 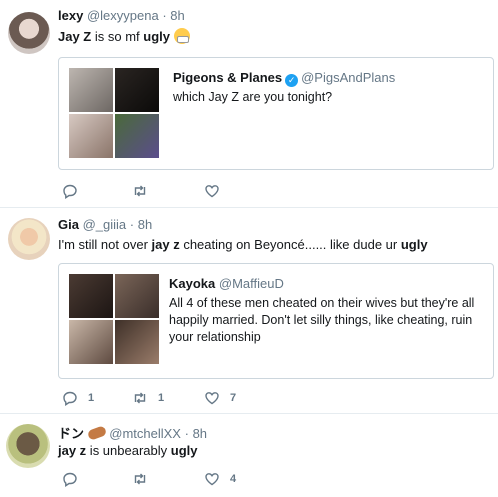 What do you see at coordinates (96, 433) in the screenshot?
I see `peanut-emoji` at bounding box center [96, 433].